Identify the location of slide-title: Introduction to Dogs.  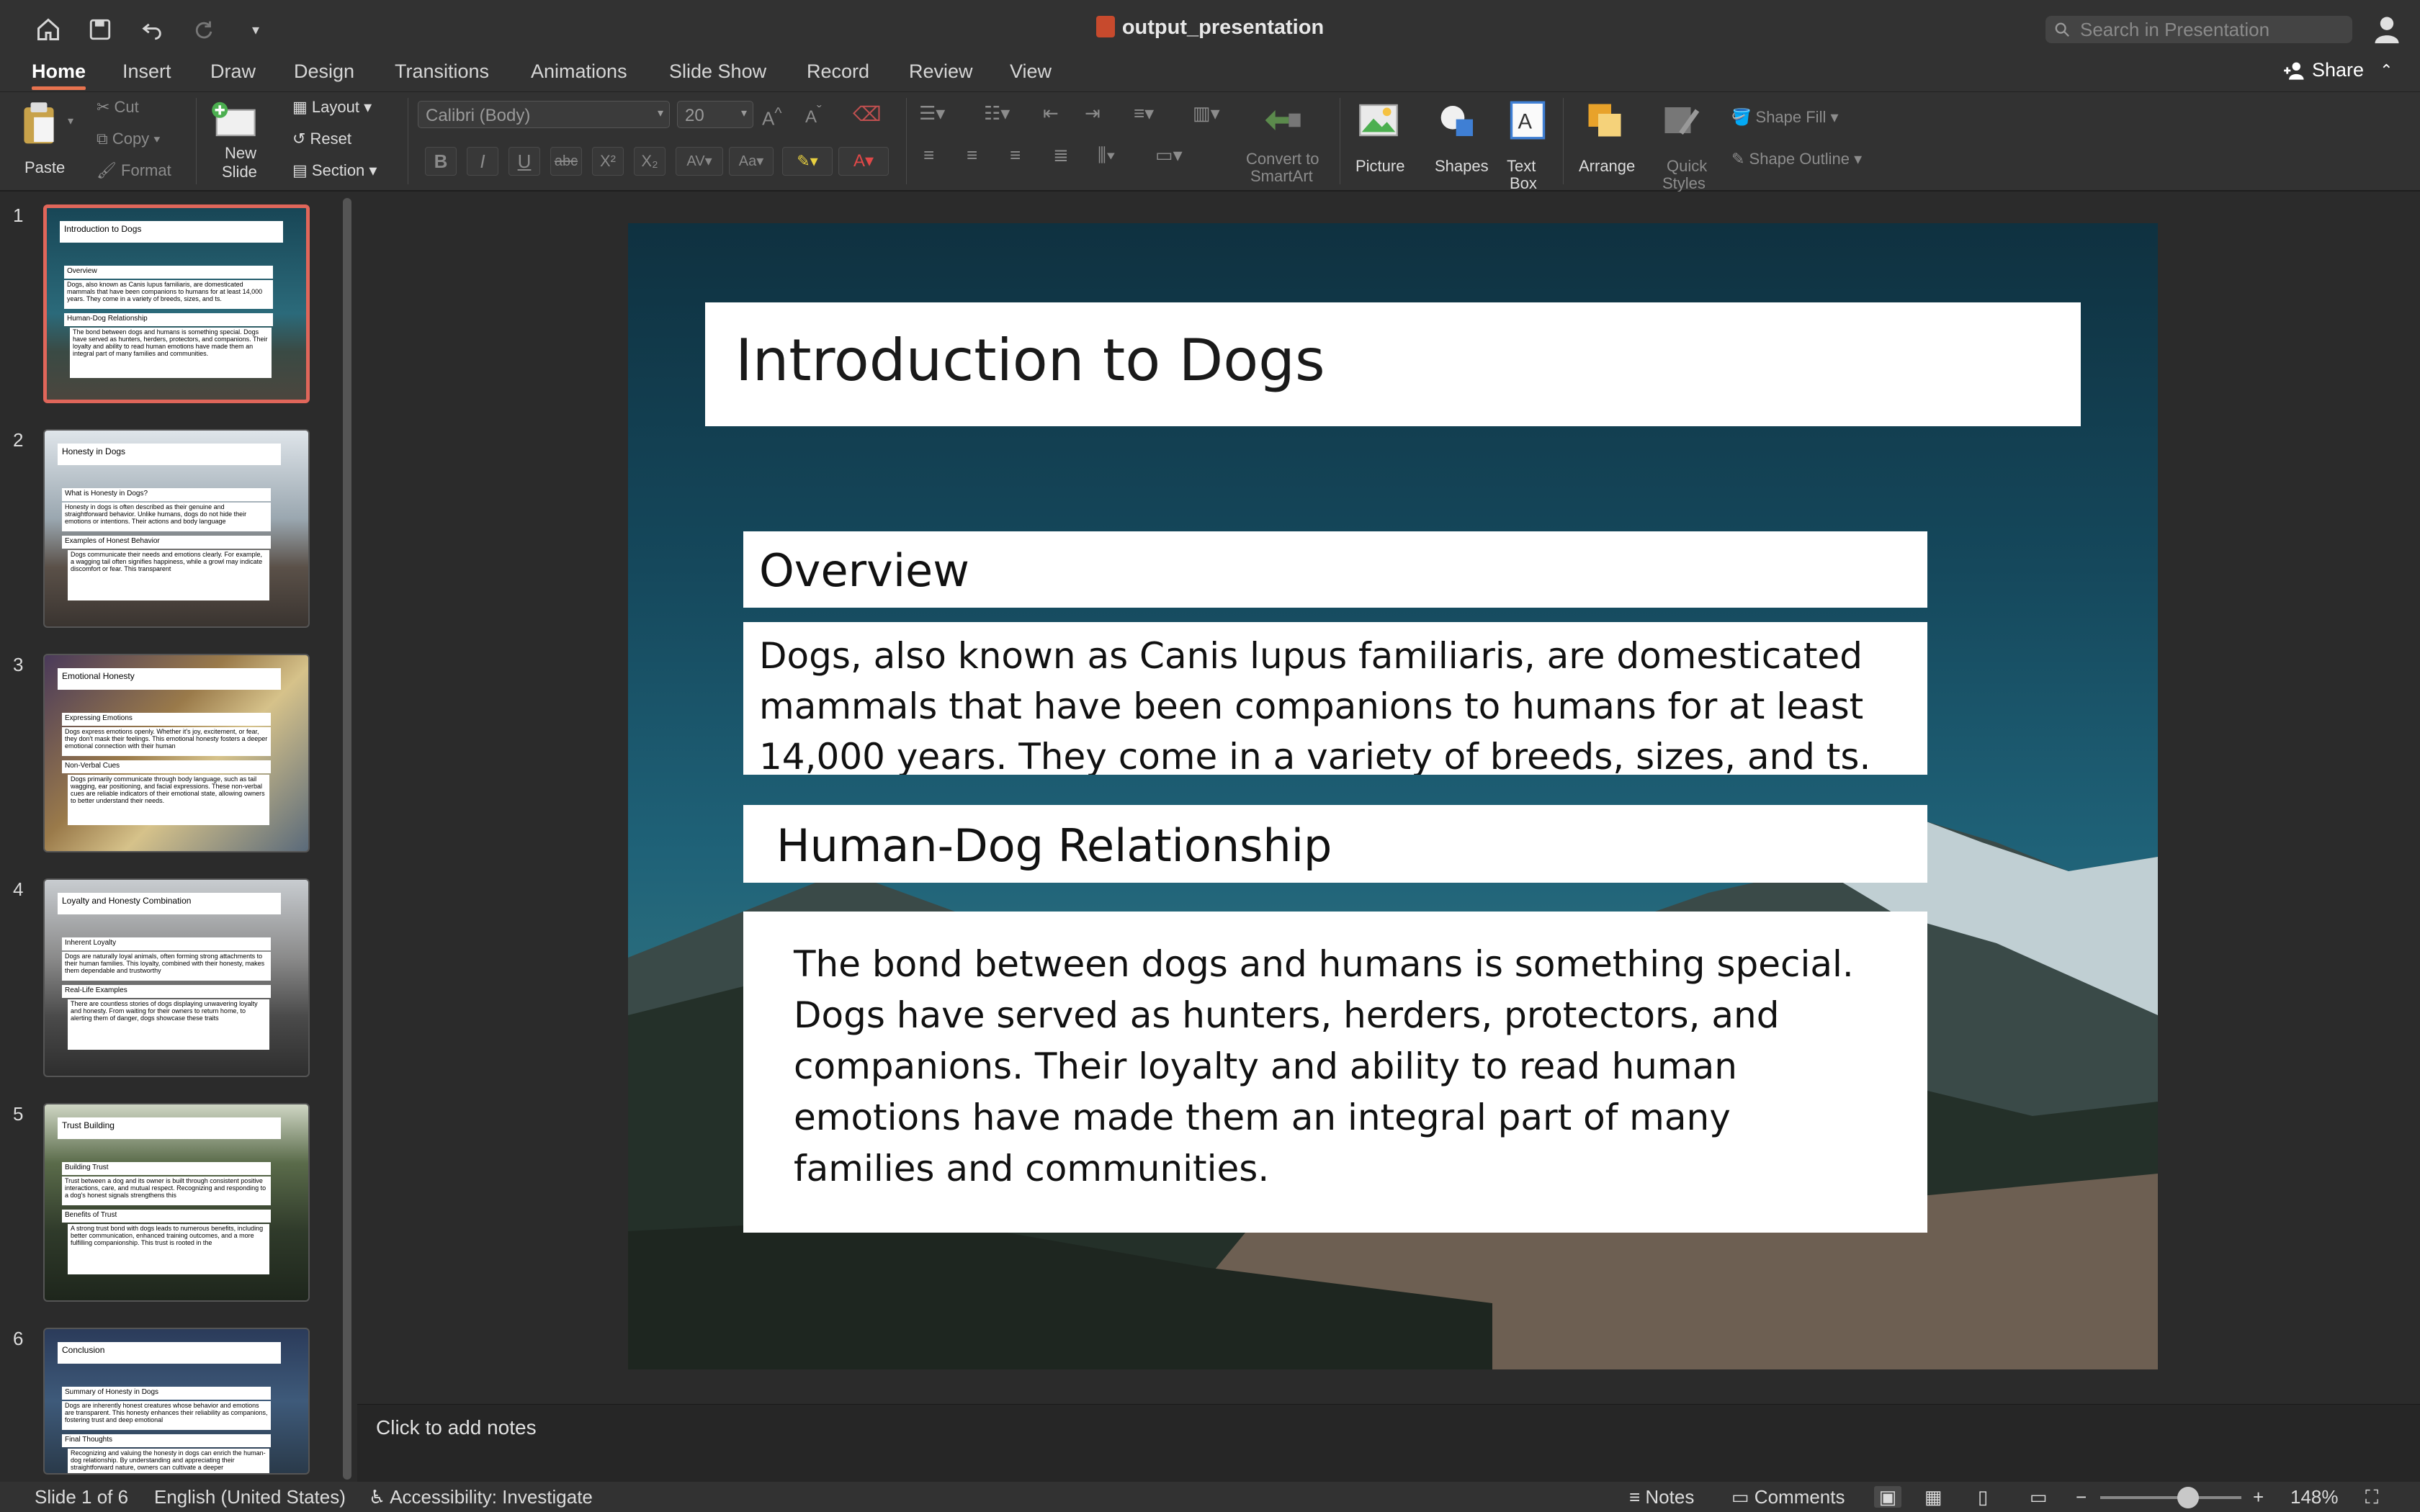
(1393, 364).